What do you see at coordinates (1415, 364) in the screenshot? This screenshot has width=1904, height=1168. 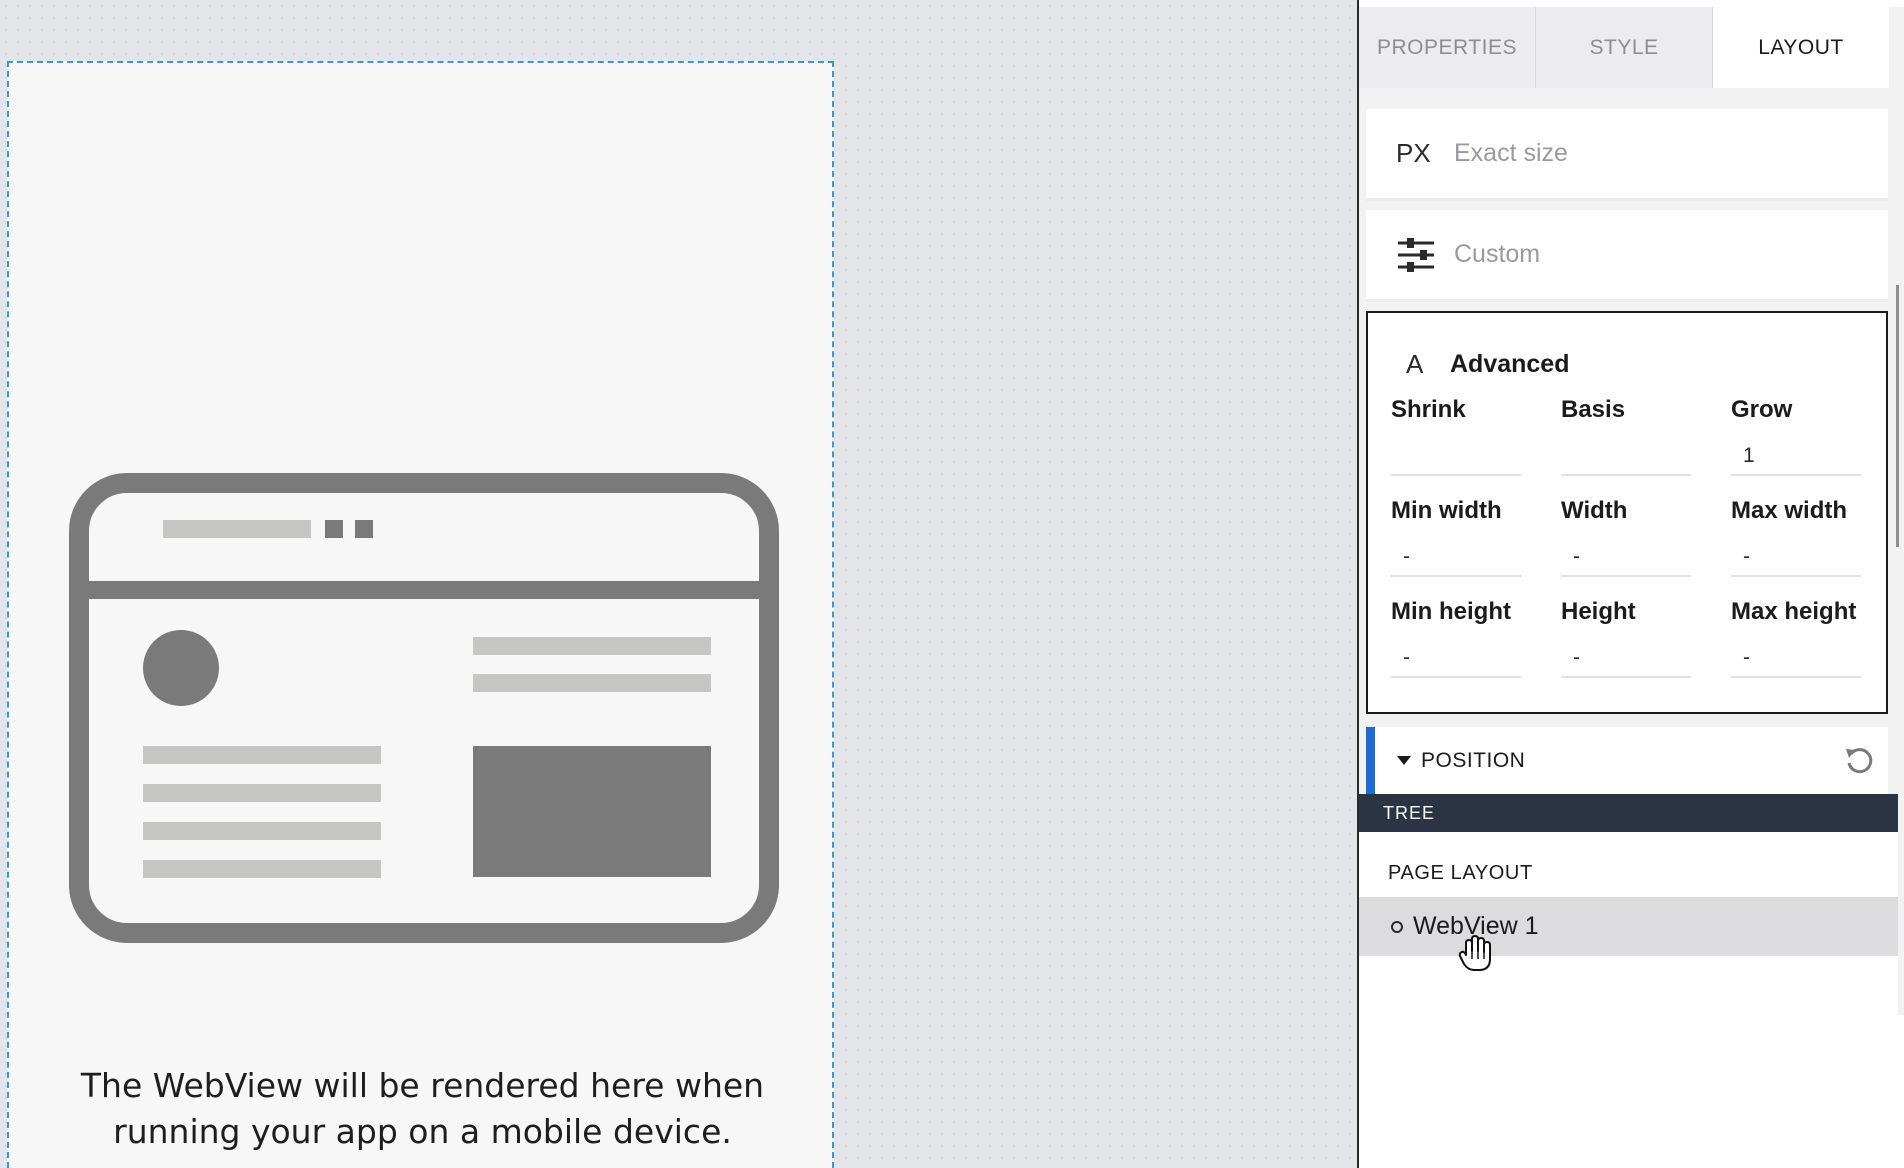 I see `letter-a-icon: A` at bounding box center [1415, 364].